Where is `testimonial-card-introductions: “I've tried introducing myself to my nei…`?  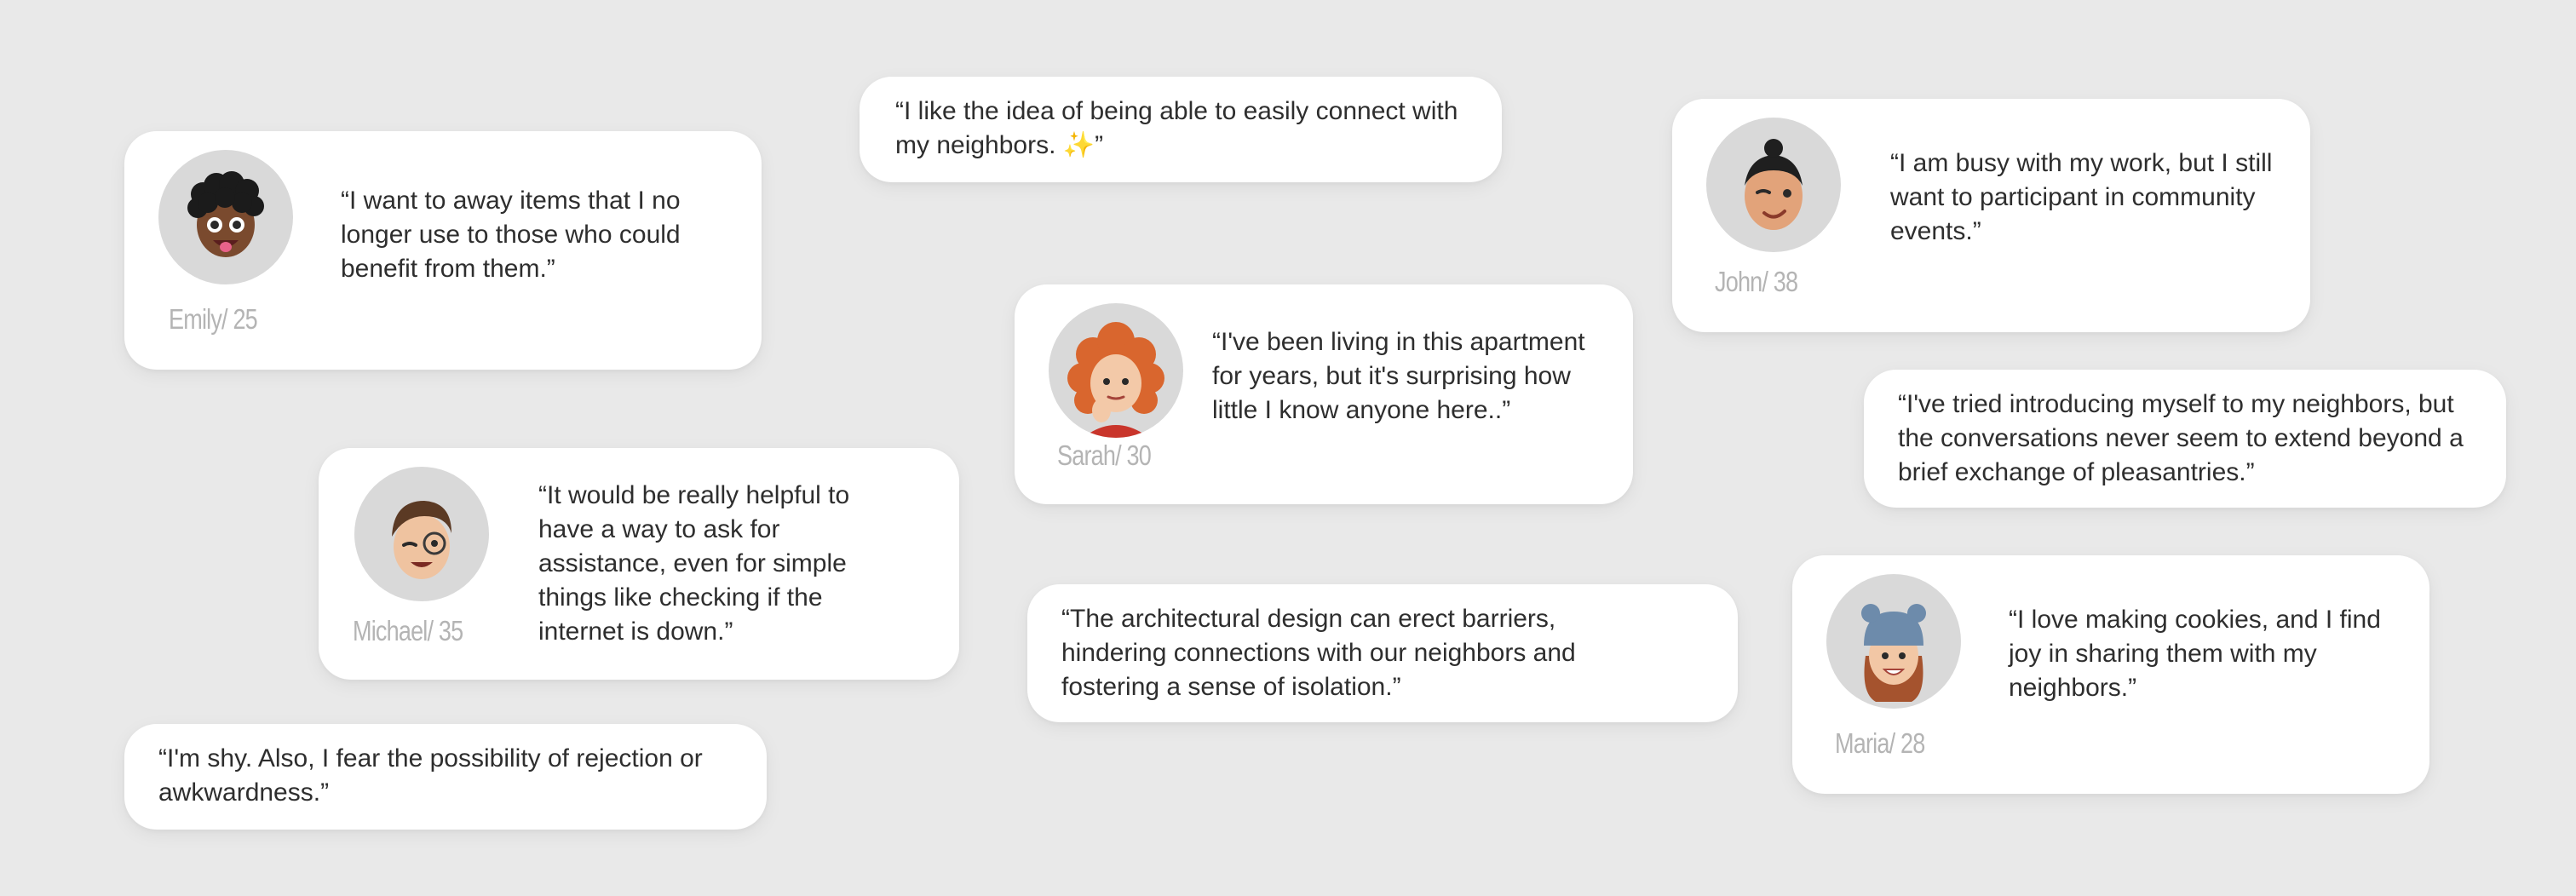 testimonial-card-introductions: “I've tried introducing myself to my nei… is located at coordinates (2185, 439).